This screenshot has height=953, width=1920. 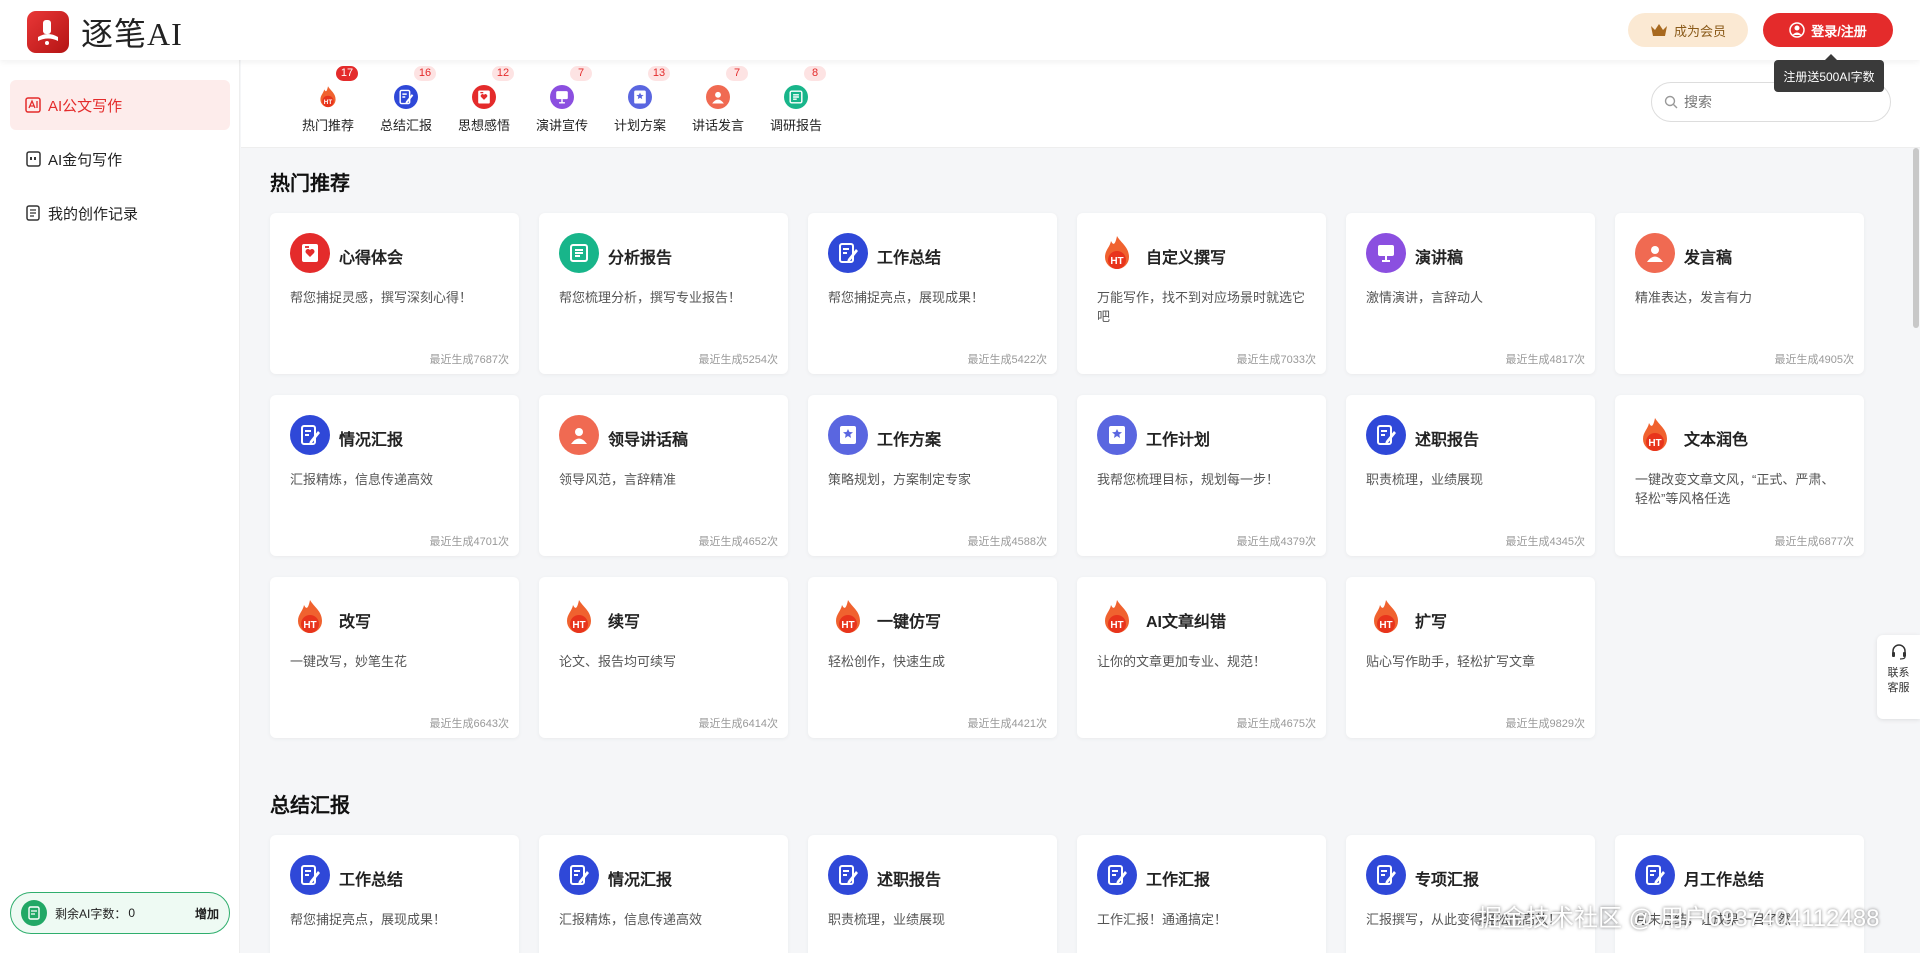 I want to click on card-title: 改写, so click(x=355, y=622).